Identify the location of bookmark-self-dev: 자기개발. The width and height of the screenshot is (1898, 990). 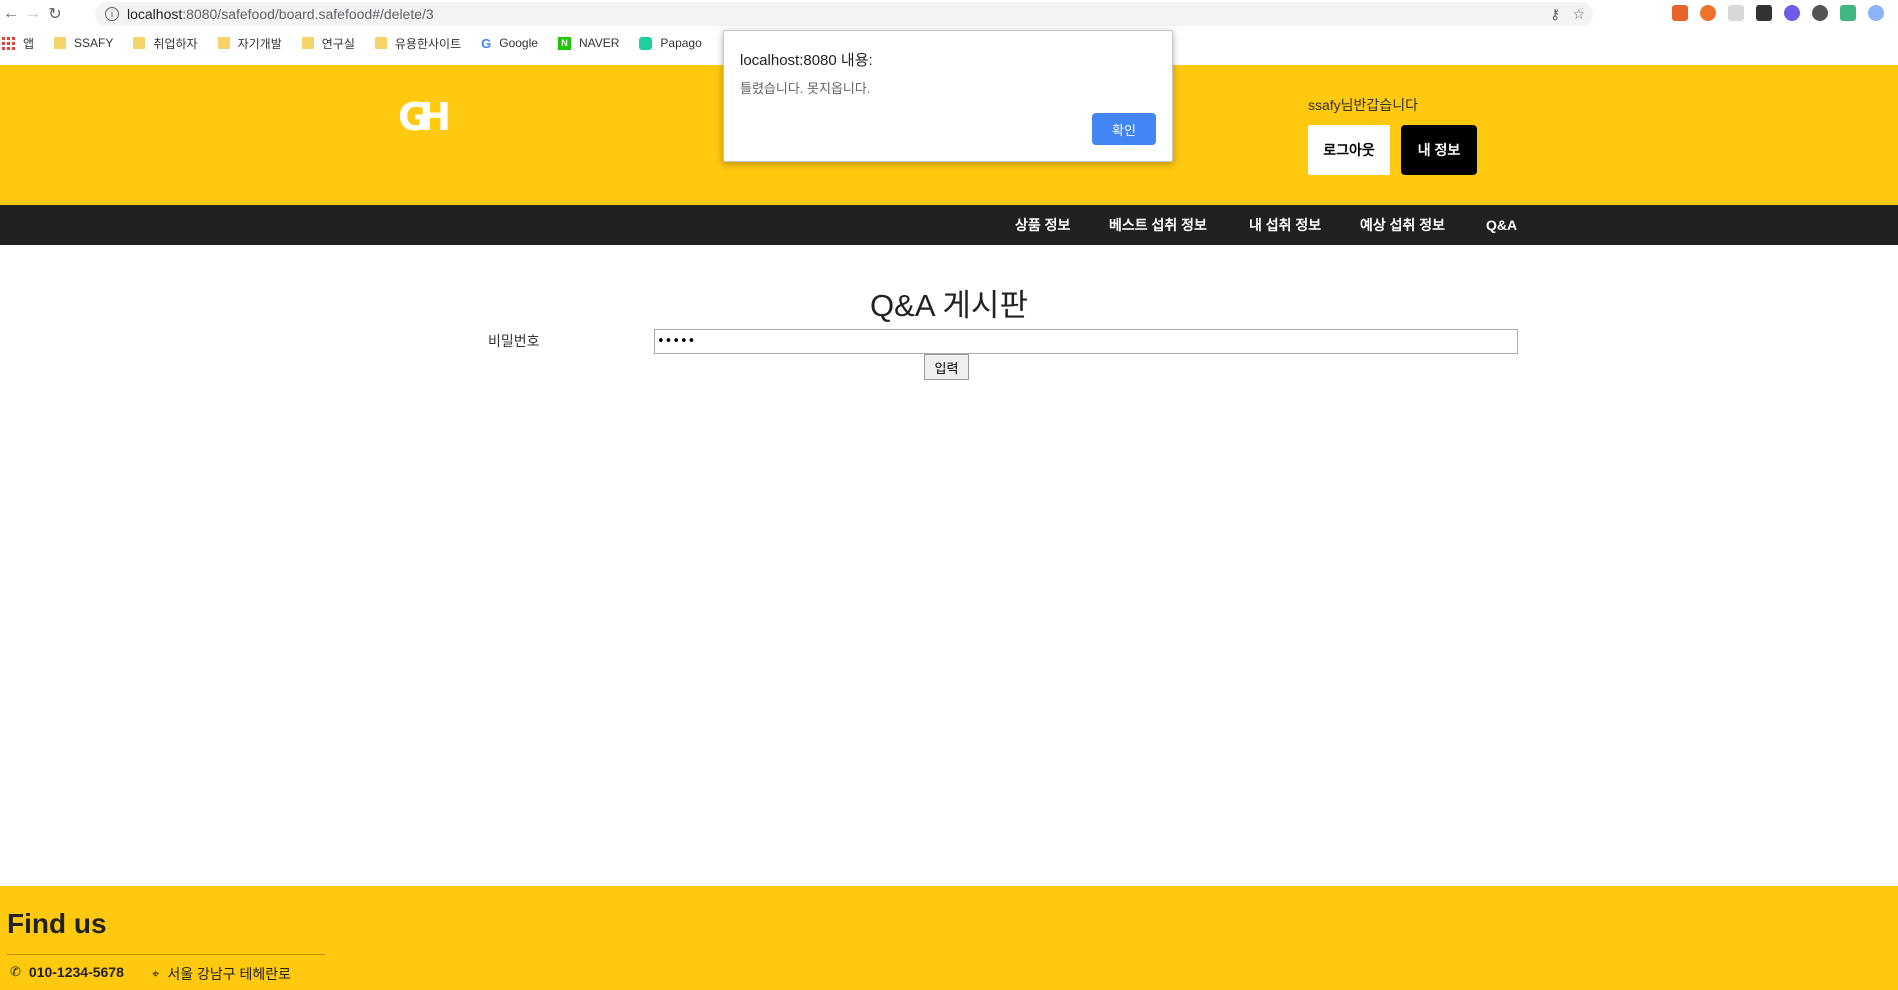
(249, 43).